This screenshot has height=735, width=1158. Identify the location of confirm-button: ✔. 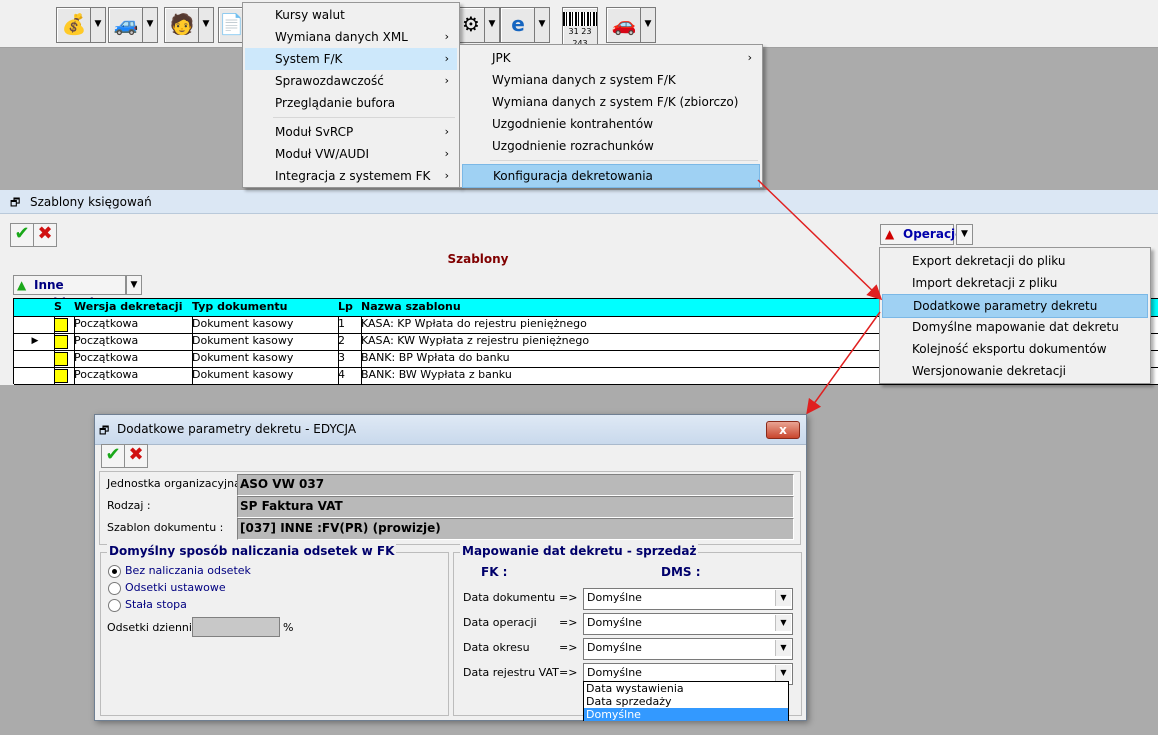
(113, 456).